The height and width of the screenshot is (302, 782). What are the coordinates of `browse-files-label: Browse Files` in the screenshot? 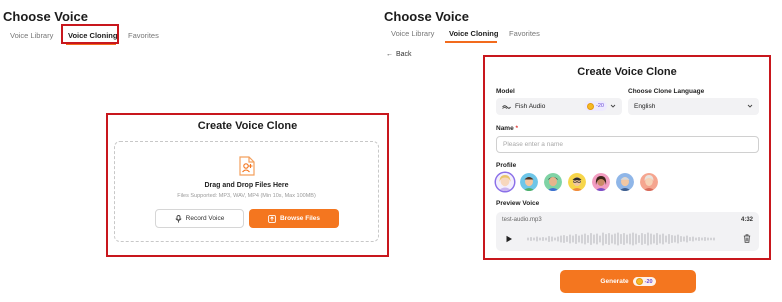 It's located at (300, 218).